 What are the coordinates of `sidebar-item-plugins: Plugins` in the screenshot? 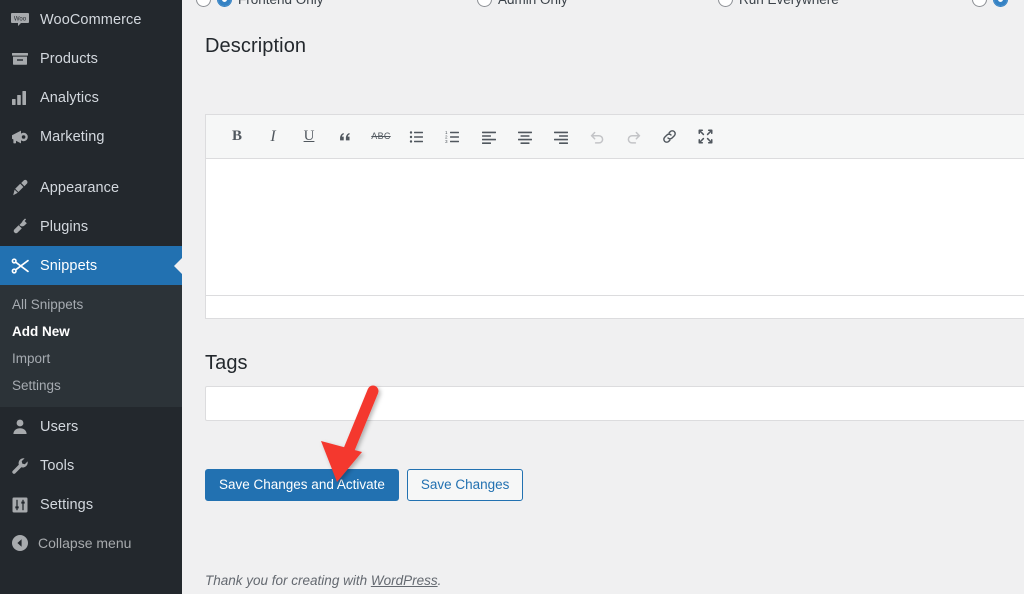 It's located at (91, 226).